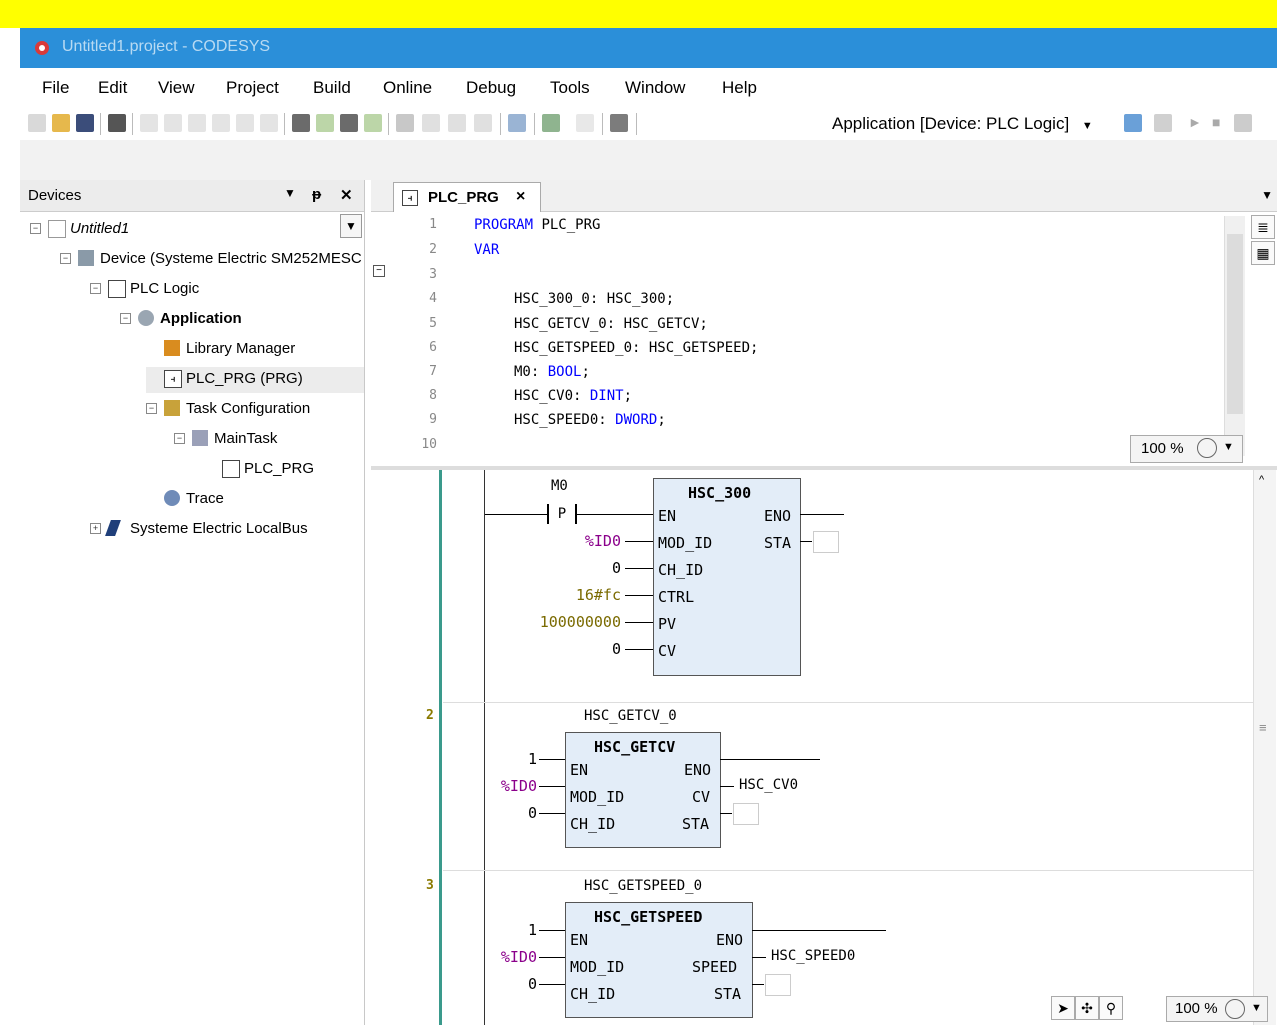 This screenshot has height=1025, width=1277. Describe the element at coordinates (430, 885) in the screenshot. I see `rung-number: 3` at that location.